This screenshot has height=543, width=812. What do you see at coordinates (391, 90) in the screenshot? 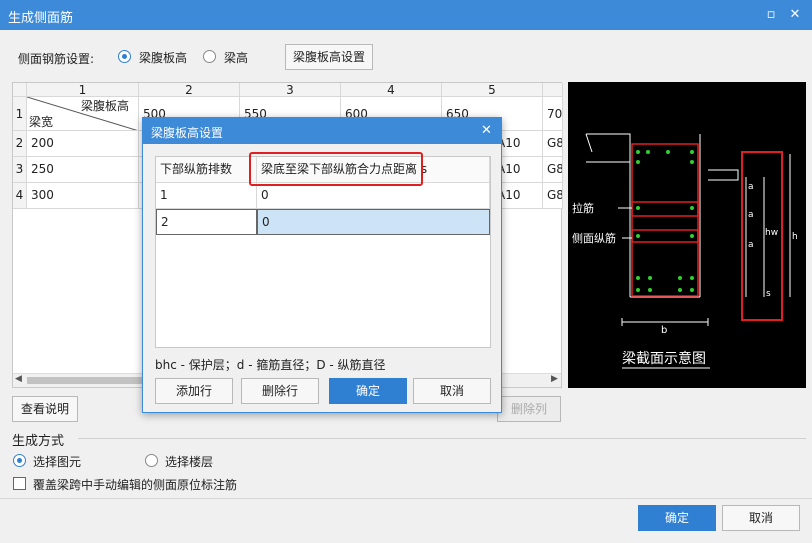
I see `col-header: 4` at bounding box center [391, 90].